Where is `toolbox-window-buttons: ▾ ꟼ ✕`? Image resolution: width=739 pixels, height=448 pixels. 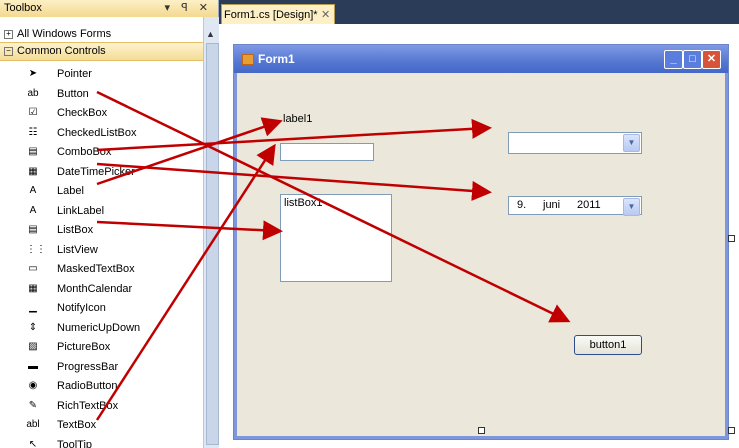 toolbox-window-buttons: ▾ ꟼ ✕ is located at coordinates (188, 7).